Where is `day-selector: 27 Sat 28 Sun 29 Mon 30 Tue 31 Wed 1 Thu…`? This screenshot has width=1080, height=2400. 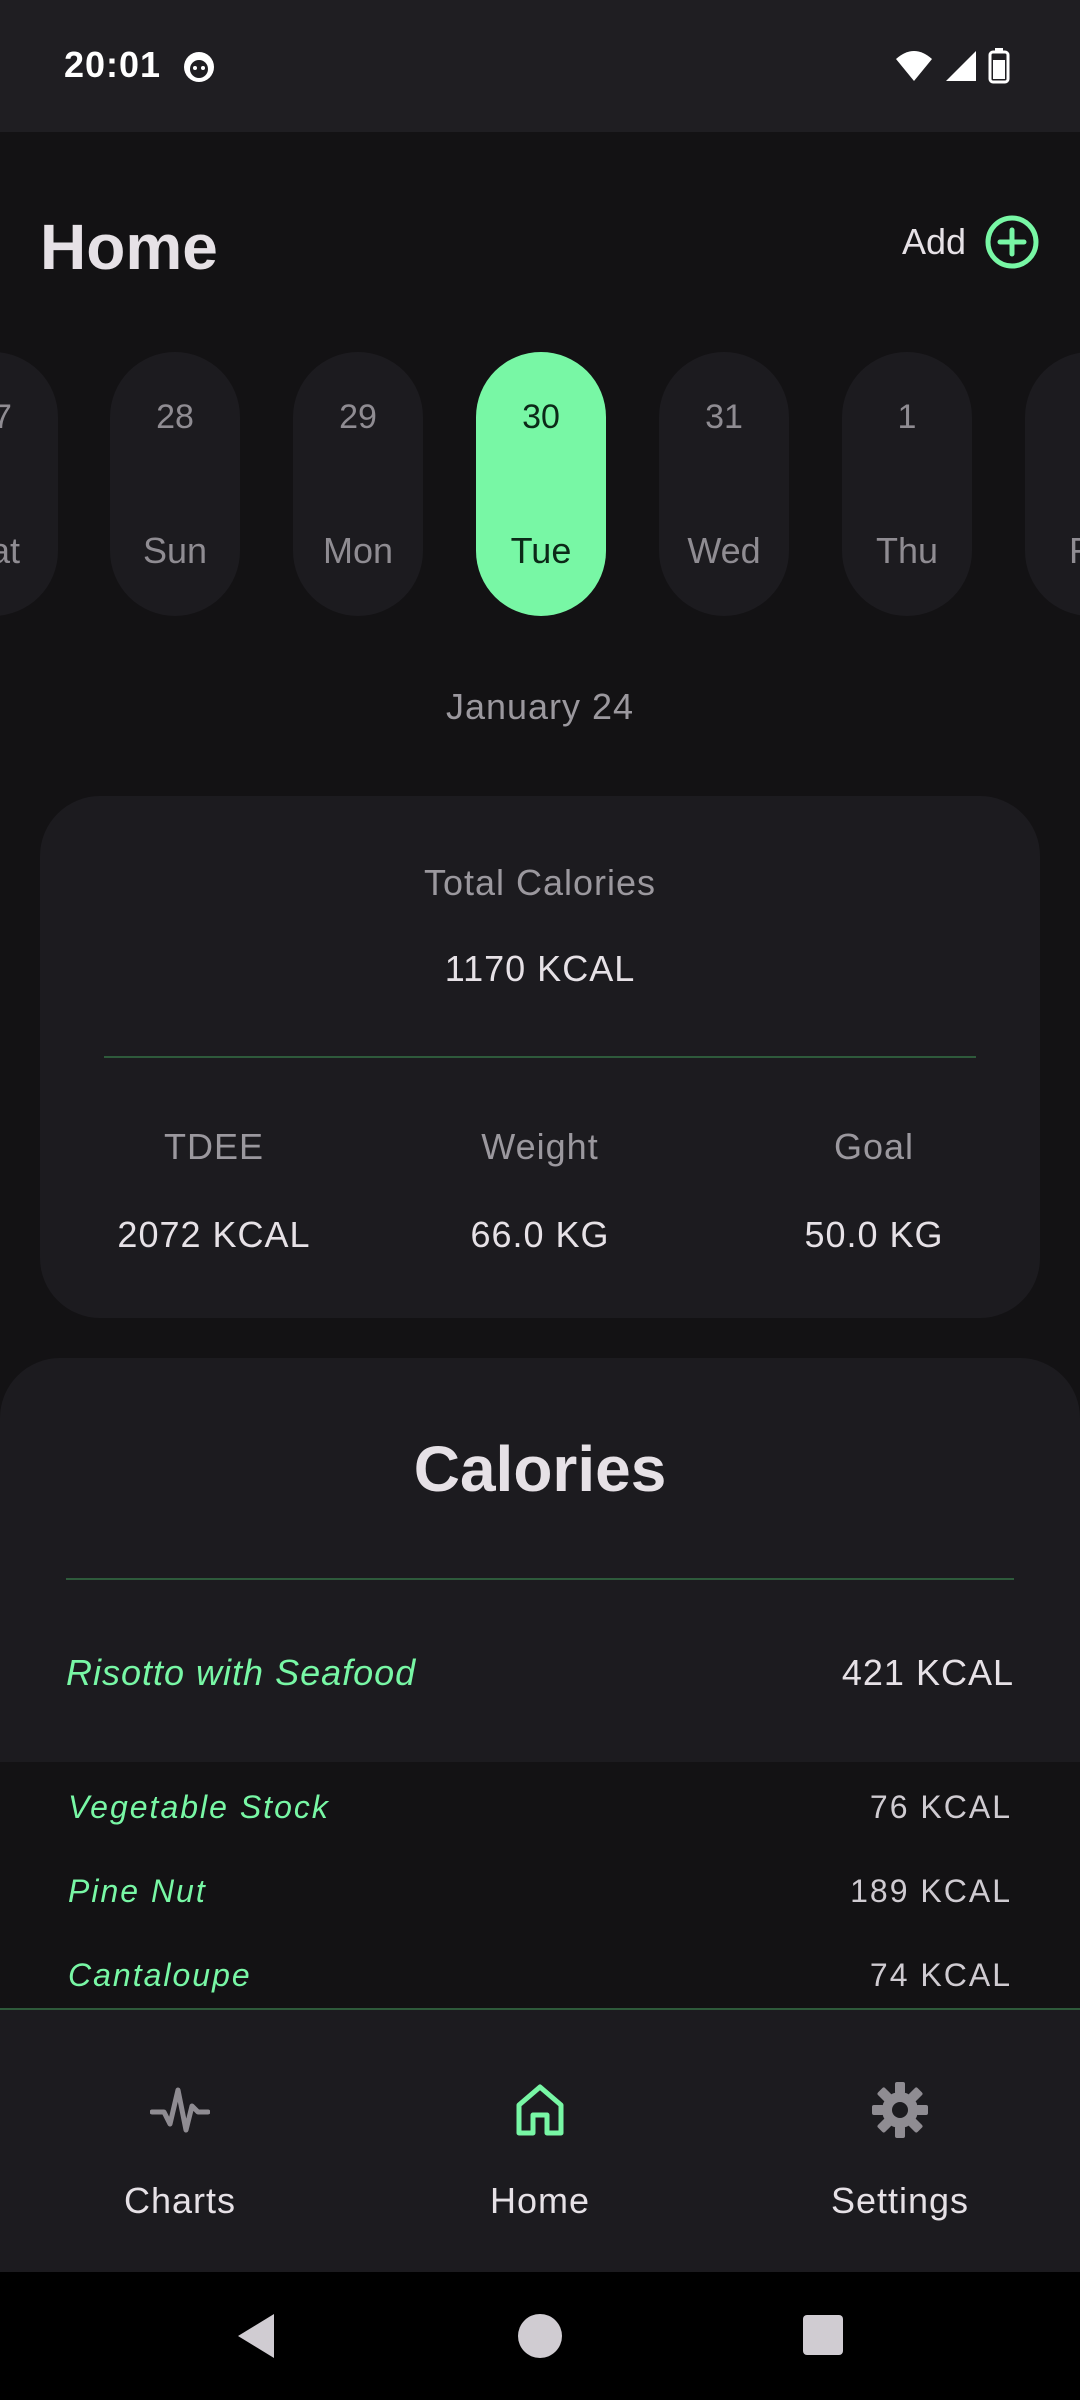
day-selector: 27 Sat 28 Sun 29 Mon 30 Tue 31 Wed 1 Thu… is located at coordinates (540, 484).